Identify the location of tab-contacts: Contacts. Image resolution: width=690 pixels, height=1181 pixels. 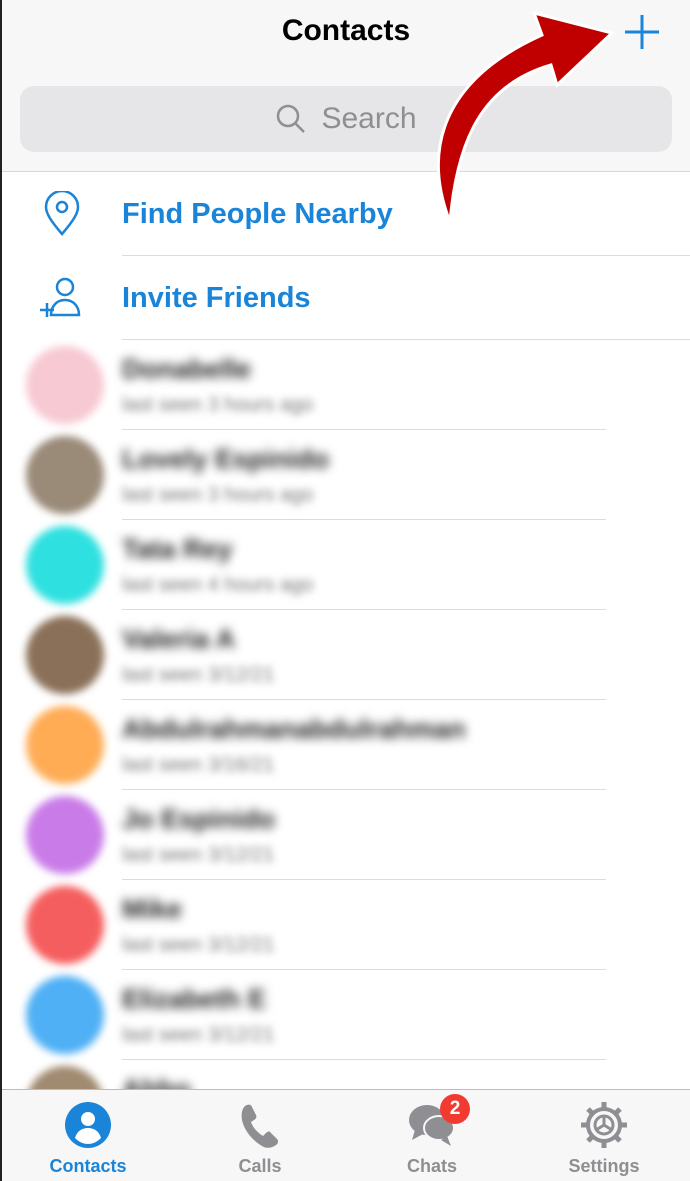
(88, 1135).